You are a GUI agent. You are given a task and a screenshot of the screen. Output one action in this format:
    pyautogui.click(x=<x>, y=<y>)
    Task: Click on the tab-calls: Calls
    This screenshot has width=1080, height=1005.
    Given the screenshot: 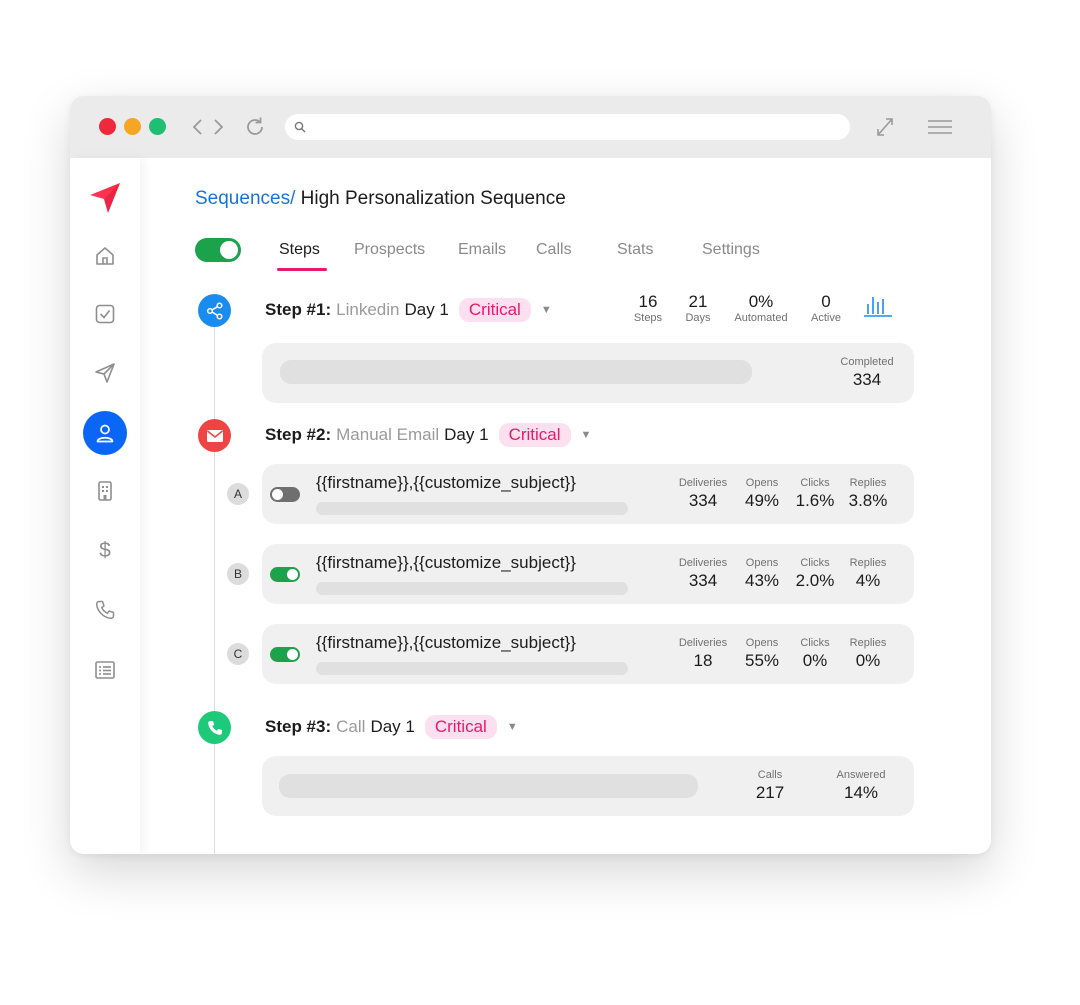 What is the action you would take?
    pyautogui.click(x=554, y=250)
    